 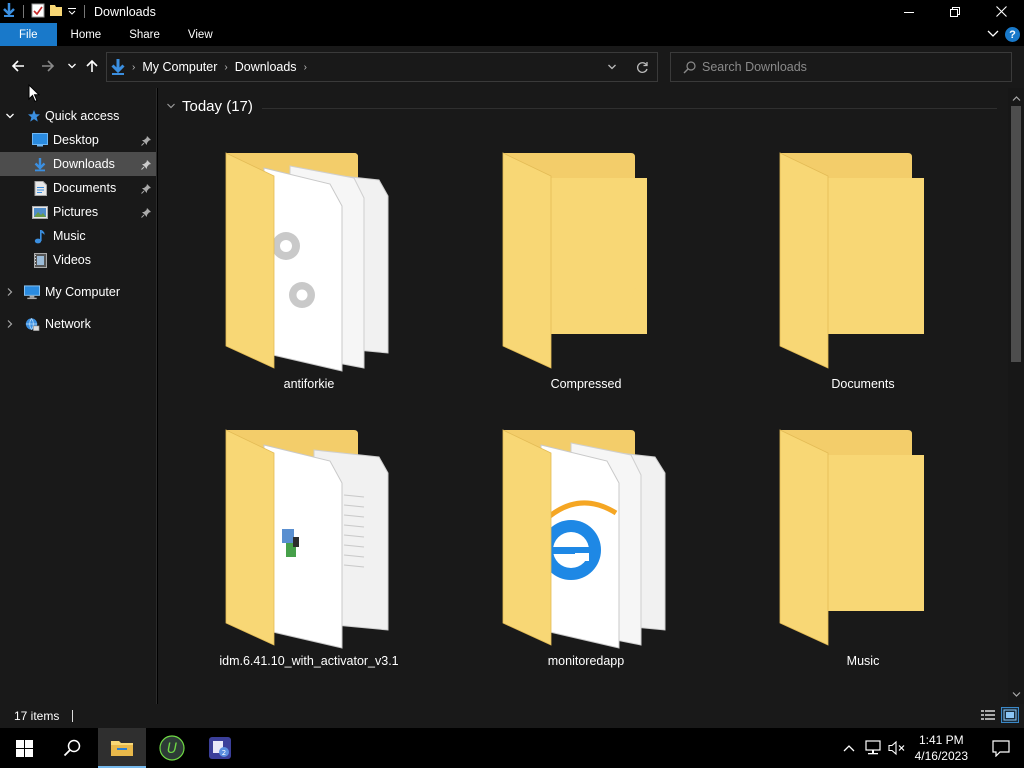 What do you see at coordinates (118, 67) in the screenshot?
I see `download-icon` at bounding box center [118, 67].